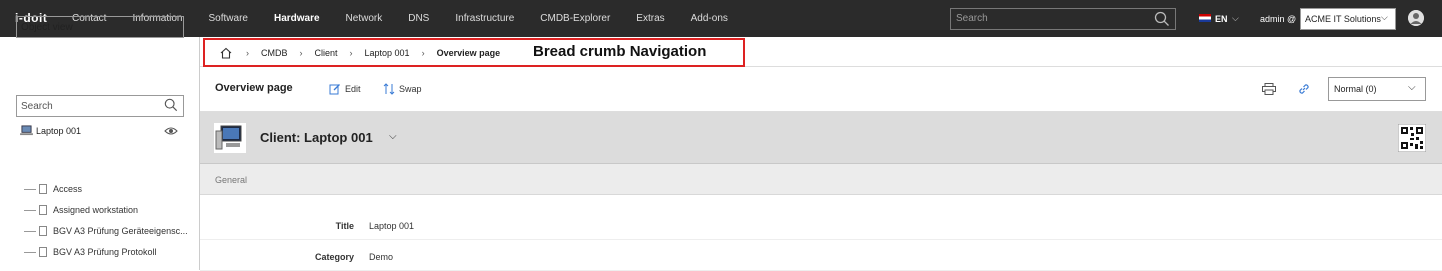 This screenshot has height=271, width=1442. Describe the element at coordinates (26, 130) in the screenshot. I see `laptop-icon` at that location.